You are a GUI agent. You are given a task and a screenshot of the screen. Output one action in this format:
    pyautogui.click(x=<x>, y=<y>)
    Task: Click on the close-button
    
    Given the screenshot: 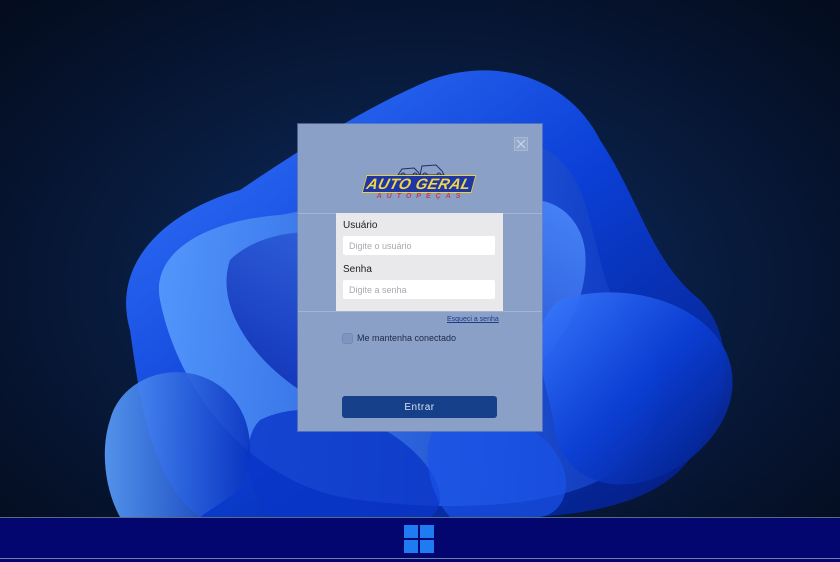 What is the action you would take?
    pyautogui.click(x=521, y=144)
    